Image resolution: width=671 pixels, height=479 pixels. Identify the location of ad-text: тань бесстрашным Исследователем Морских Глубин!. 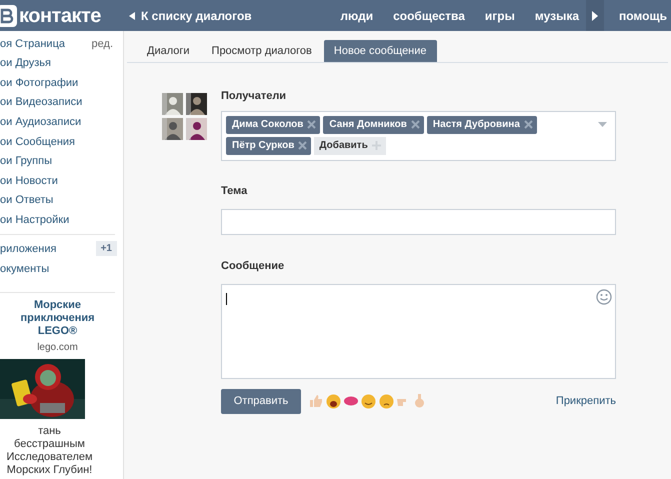
(49, 450).